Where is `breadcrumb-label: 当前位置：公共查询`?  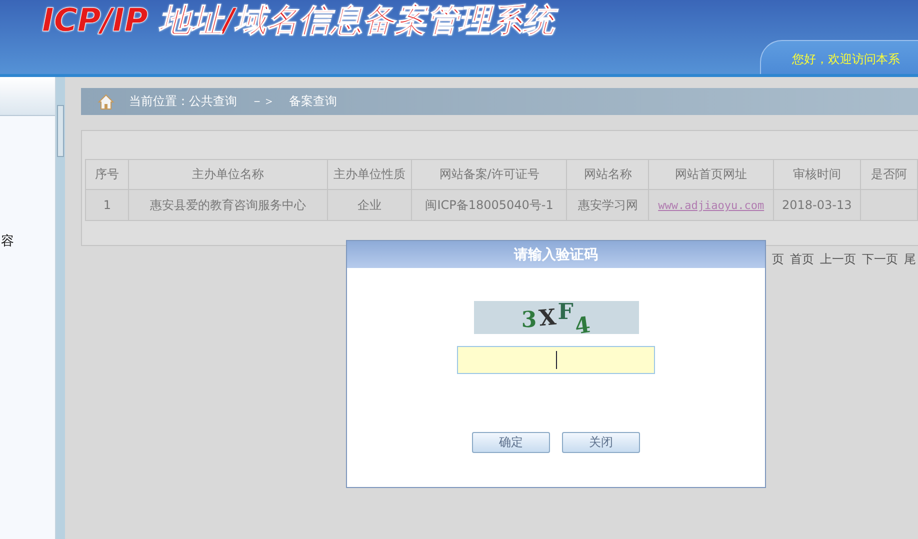 breadcrumb-label: 当前位置：公共查询 is located at coordinates (183, 101).